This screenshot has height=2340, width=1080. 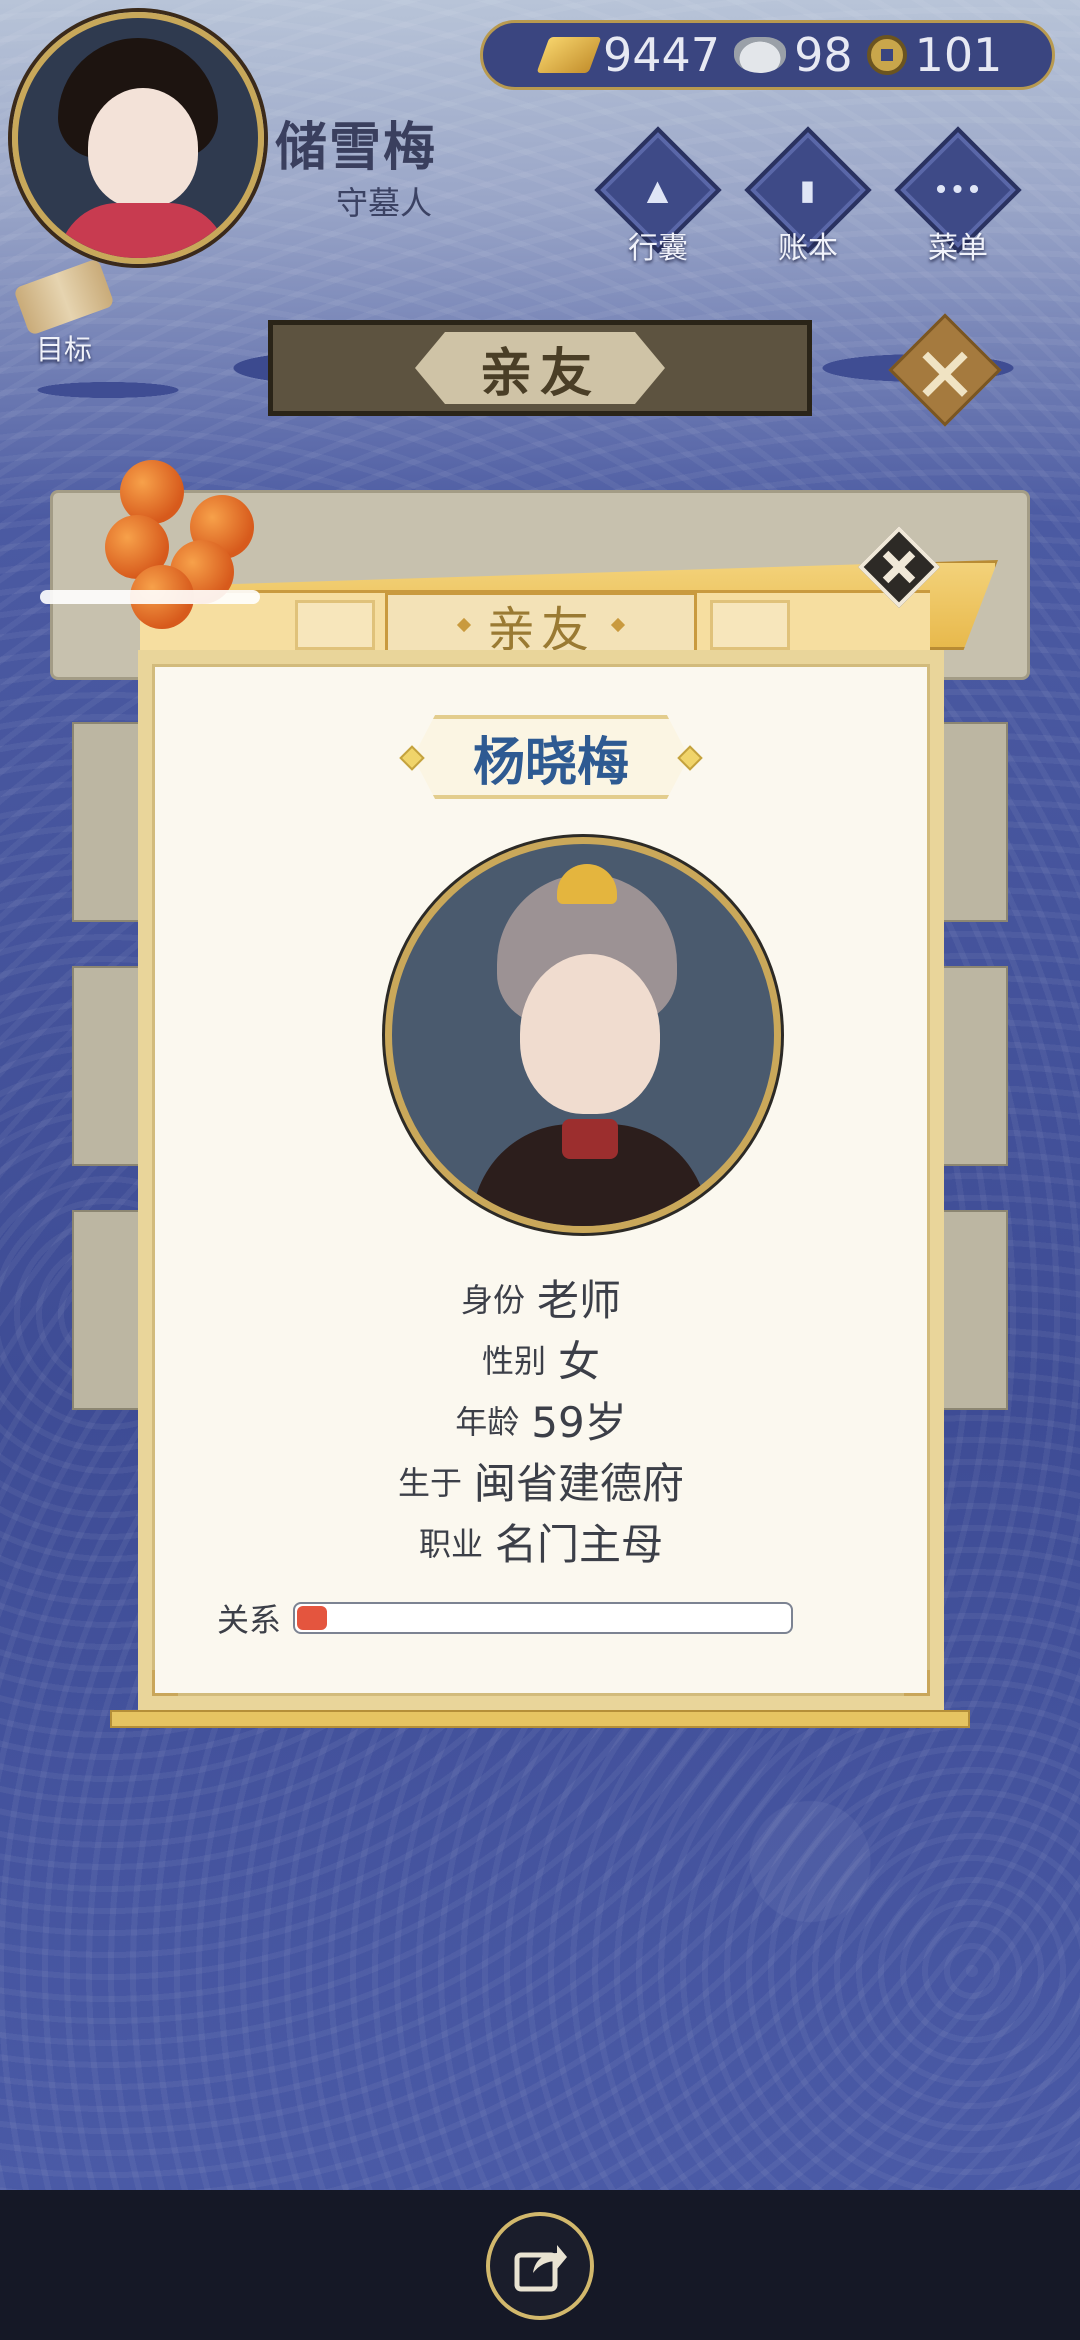 What do you see at coordinates (64, 313) in the screenshot?
I see `goal-button: 目标` at bounding box center [64, 313].